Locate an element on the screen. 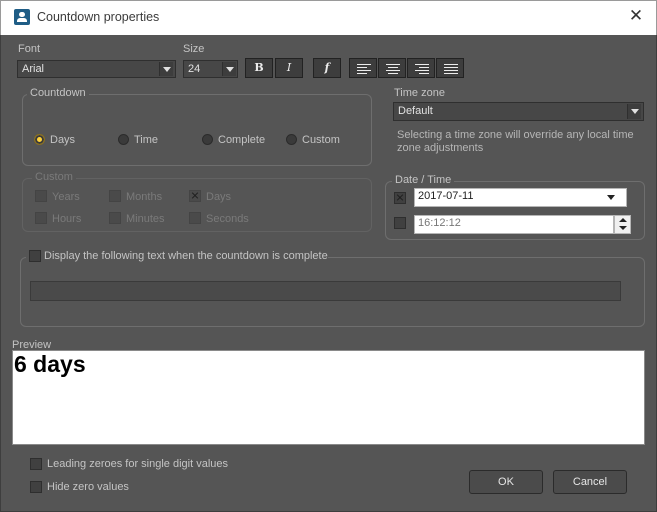 The width and height of the screenshot is (657, 512). leading-zeroes-label: Leading zeroes for single digit values is located at coordinates (138, 464).